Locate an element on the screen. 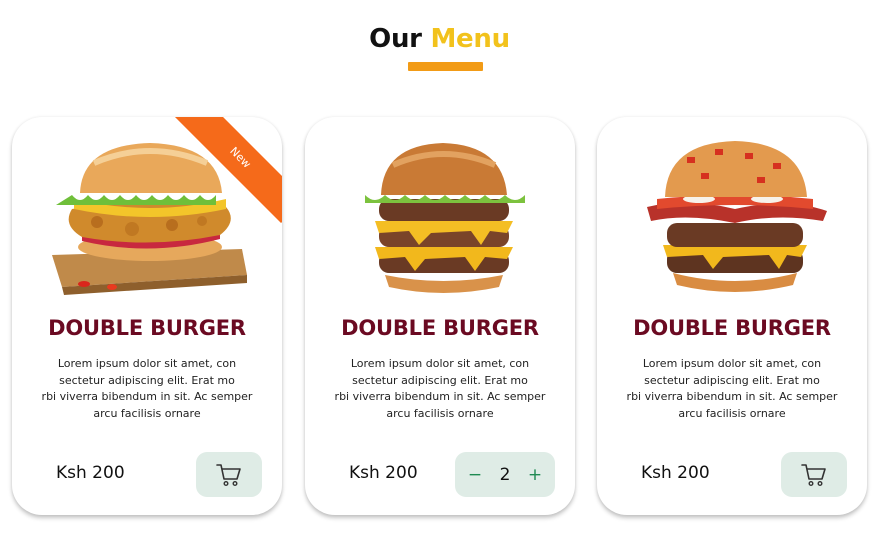 Image resolution: width=879 pixels, height=556 pixels. page-title-part1: Our is located at coordinates (395, 39).